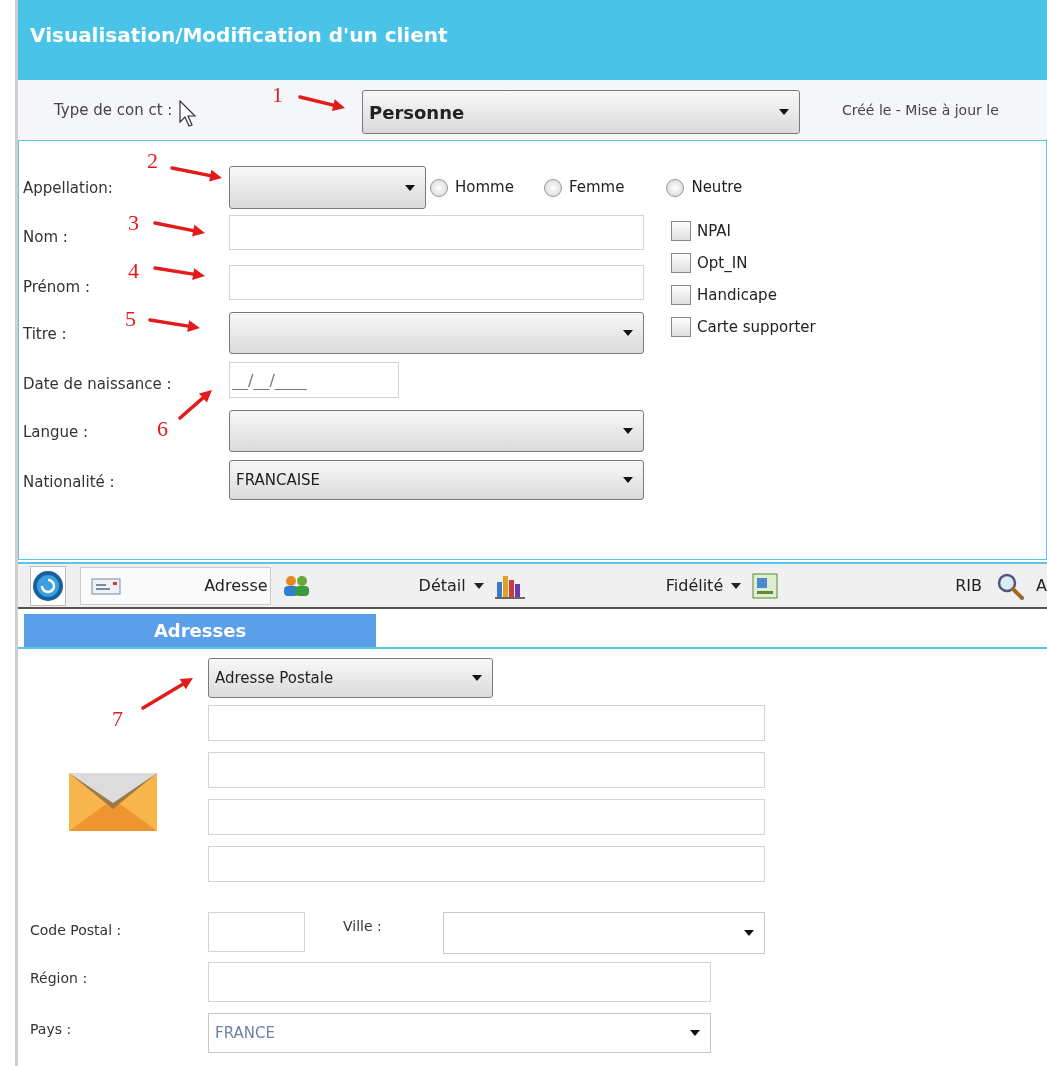 The width and height of the screenshot is (1047, 1066). What do you see at coordinates (45, 237) in the screenshot?
I see `field-label: Nom :` at bounding box center [45, 237].